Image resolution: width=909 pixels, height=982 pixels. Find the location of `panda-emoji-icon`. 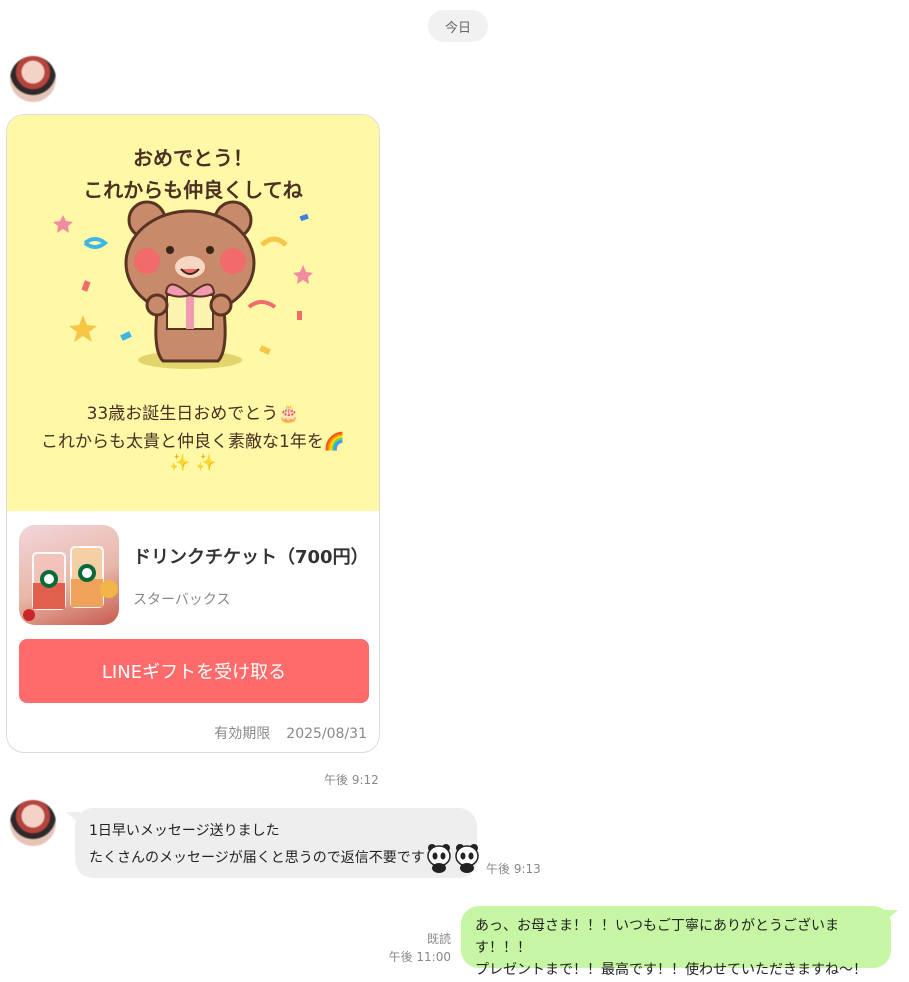

panda-emoji-icon is located at coordinates (452, 858).